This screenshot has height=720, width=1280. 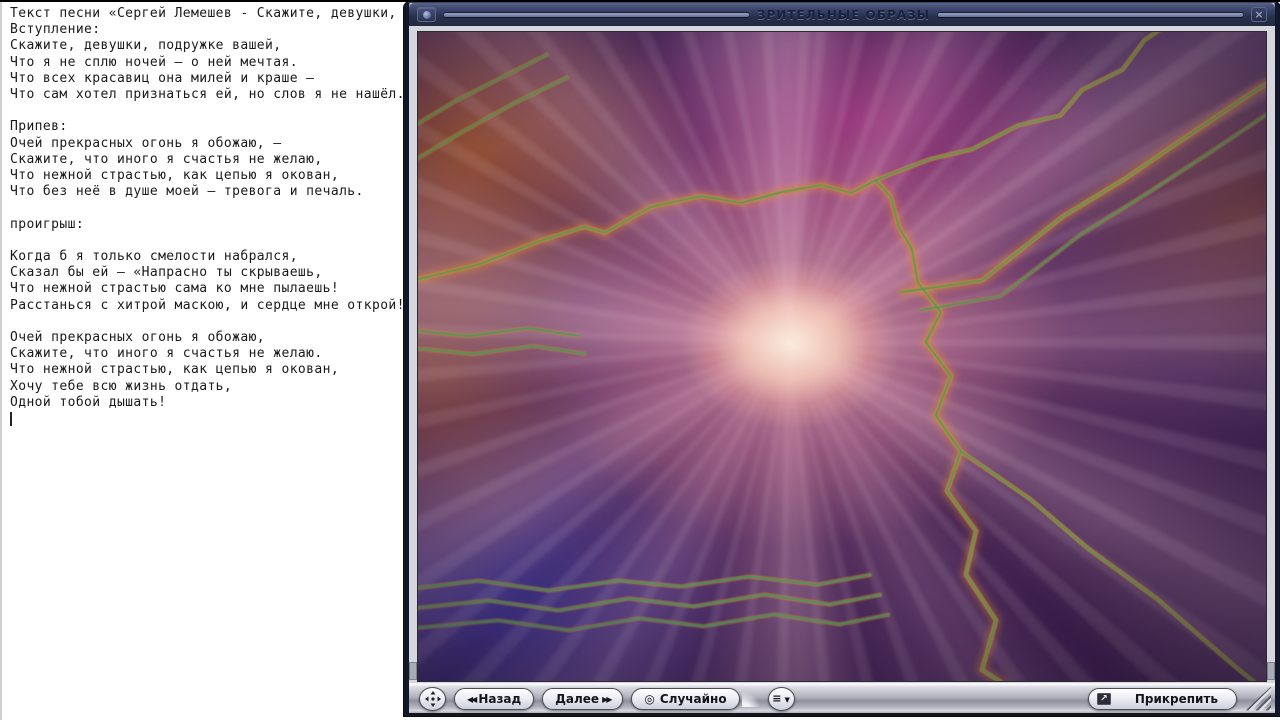 I want to click on random-swirl-icon: ◎, so click(x=649, y=698).